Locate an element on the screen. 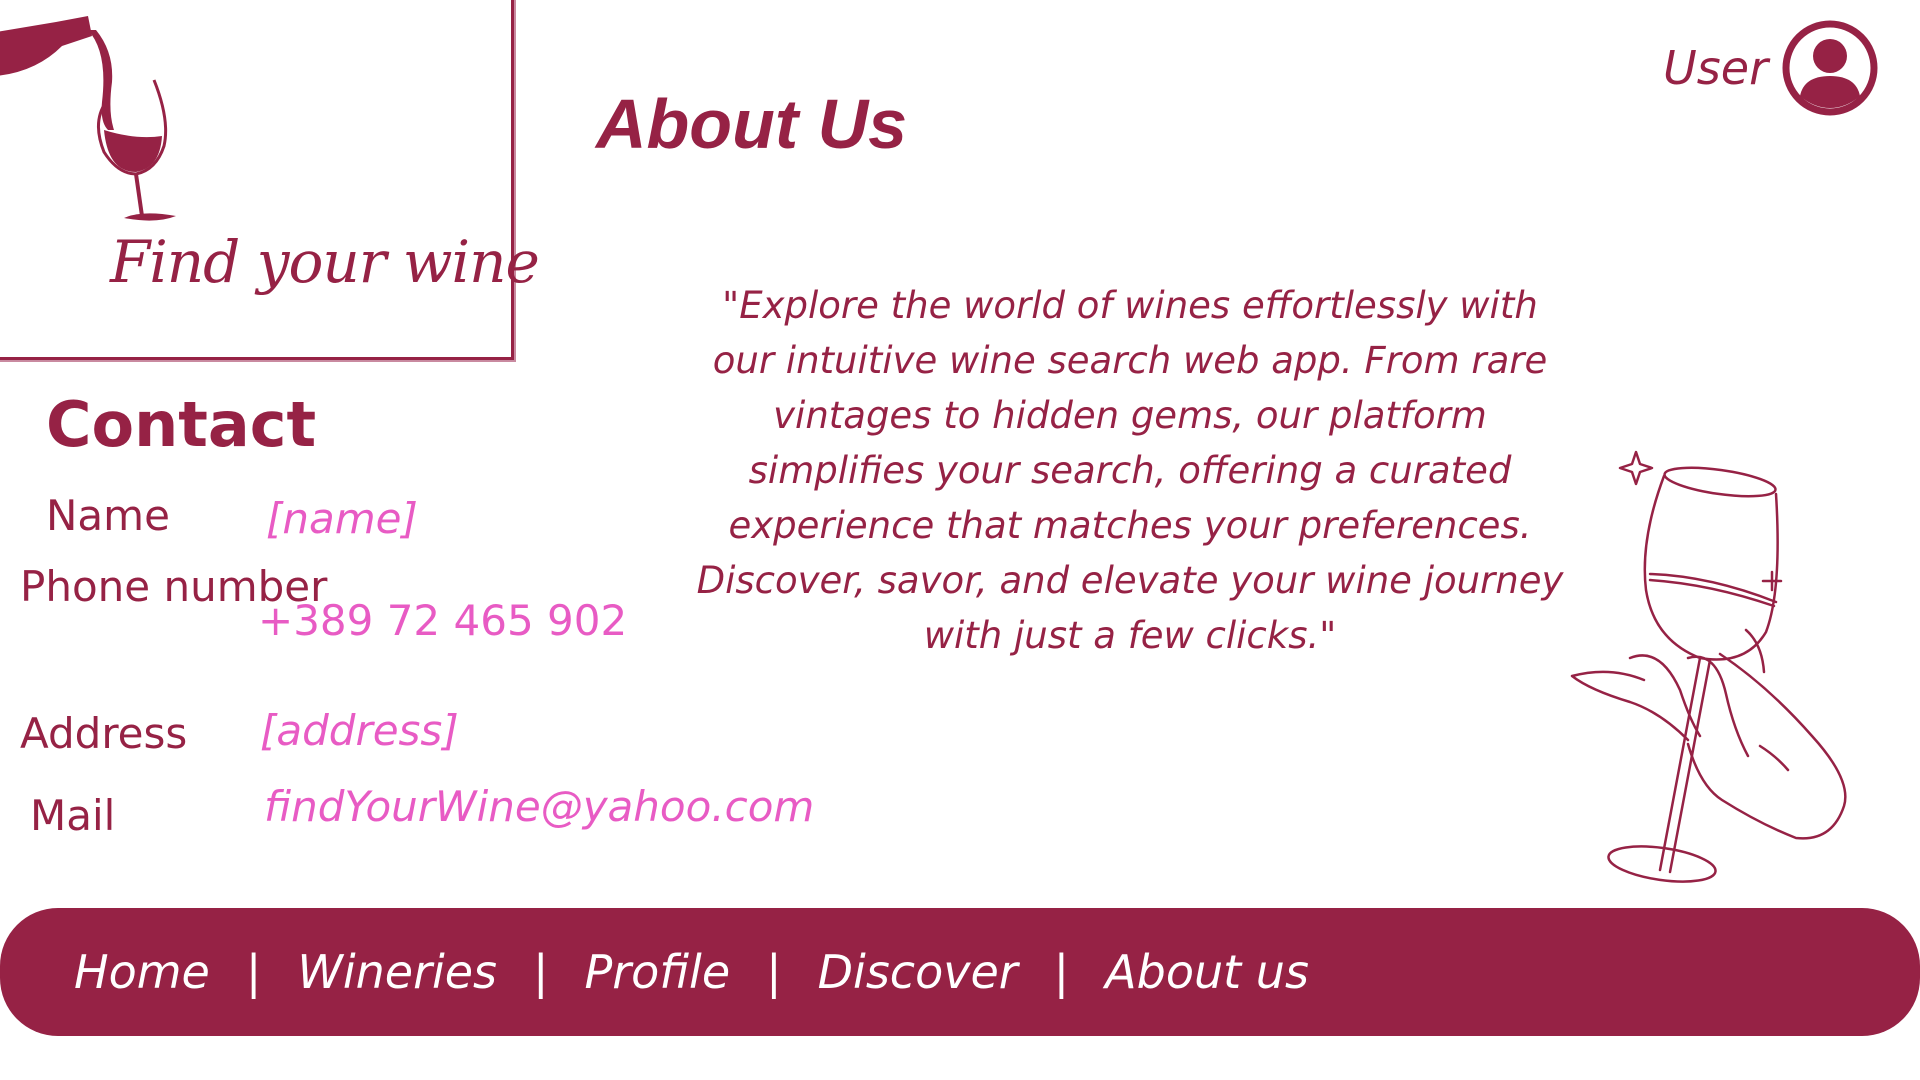 The image size is (1920, 1080). contact-title: Contact is located at coordinates (181, 424).